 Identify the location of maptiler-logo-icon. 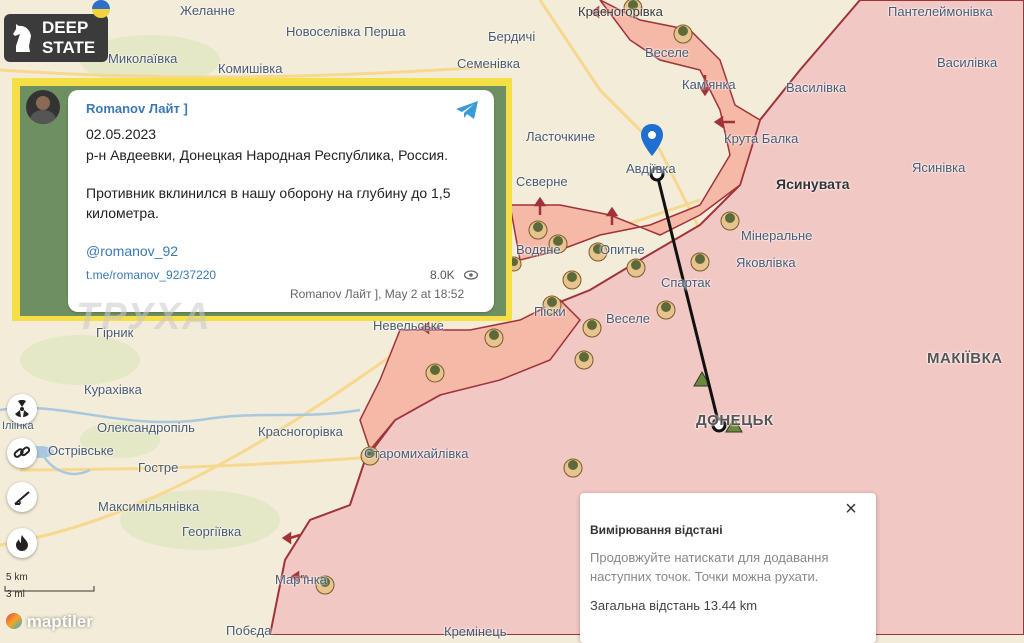
(14, 621).